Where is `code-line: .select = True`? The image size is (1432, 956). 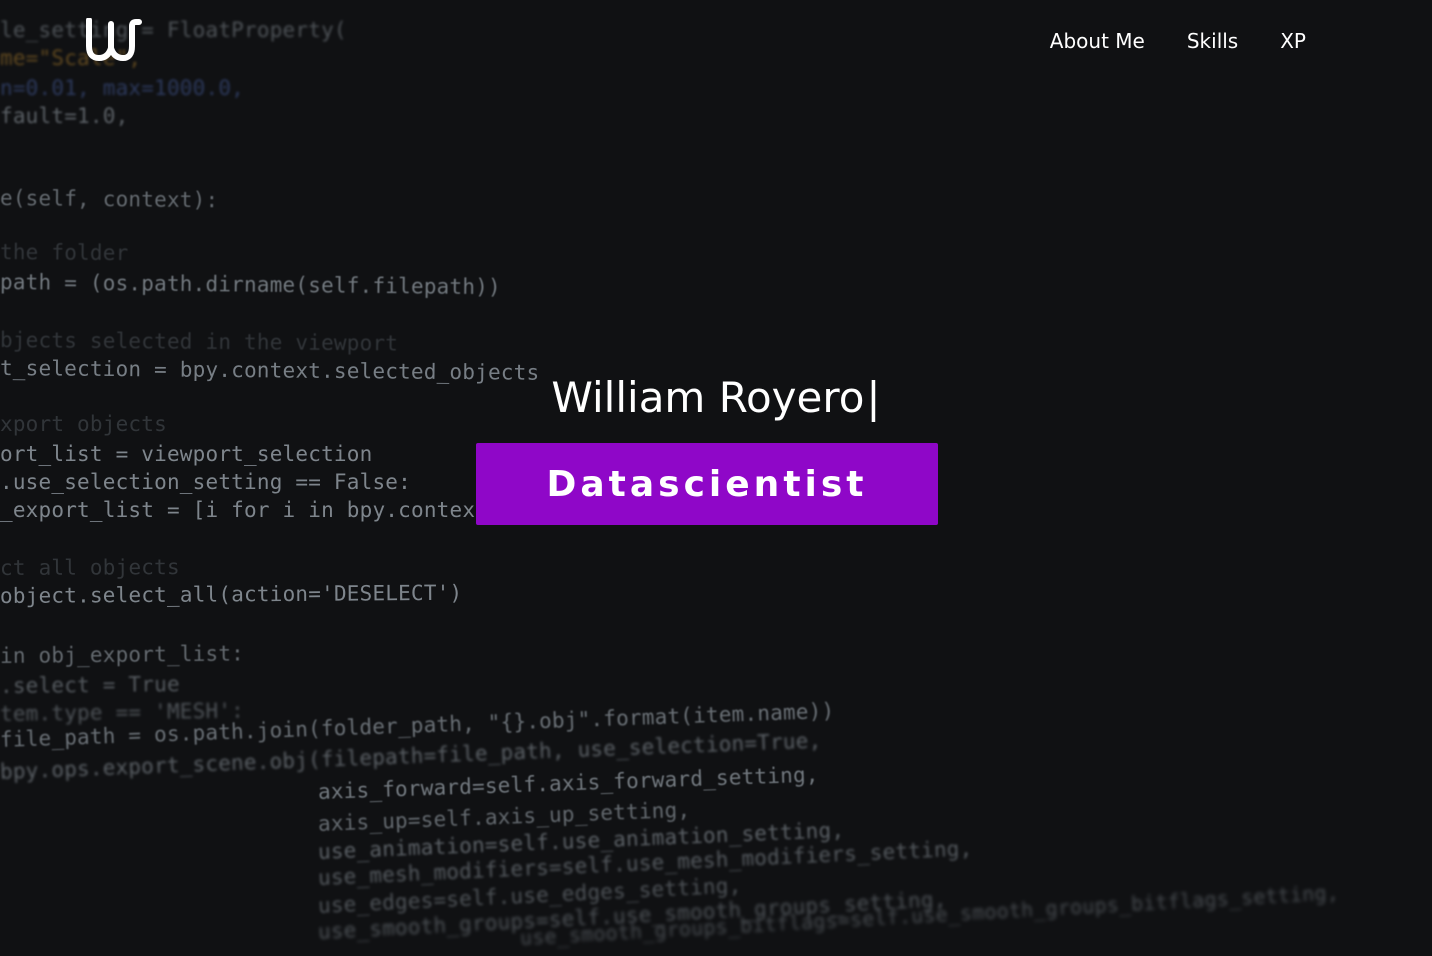
code-line: .select = True is located at coordinates (90, 685).